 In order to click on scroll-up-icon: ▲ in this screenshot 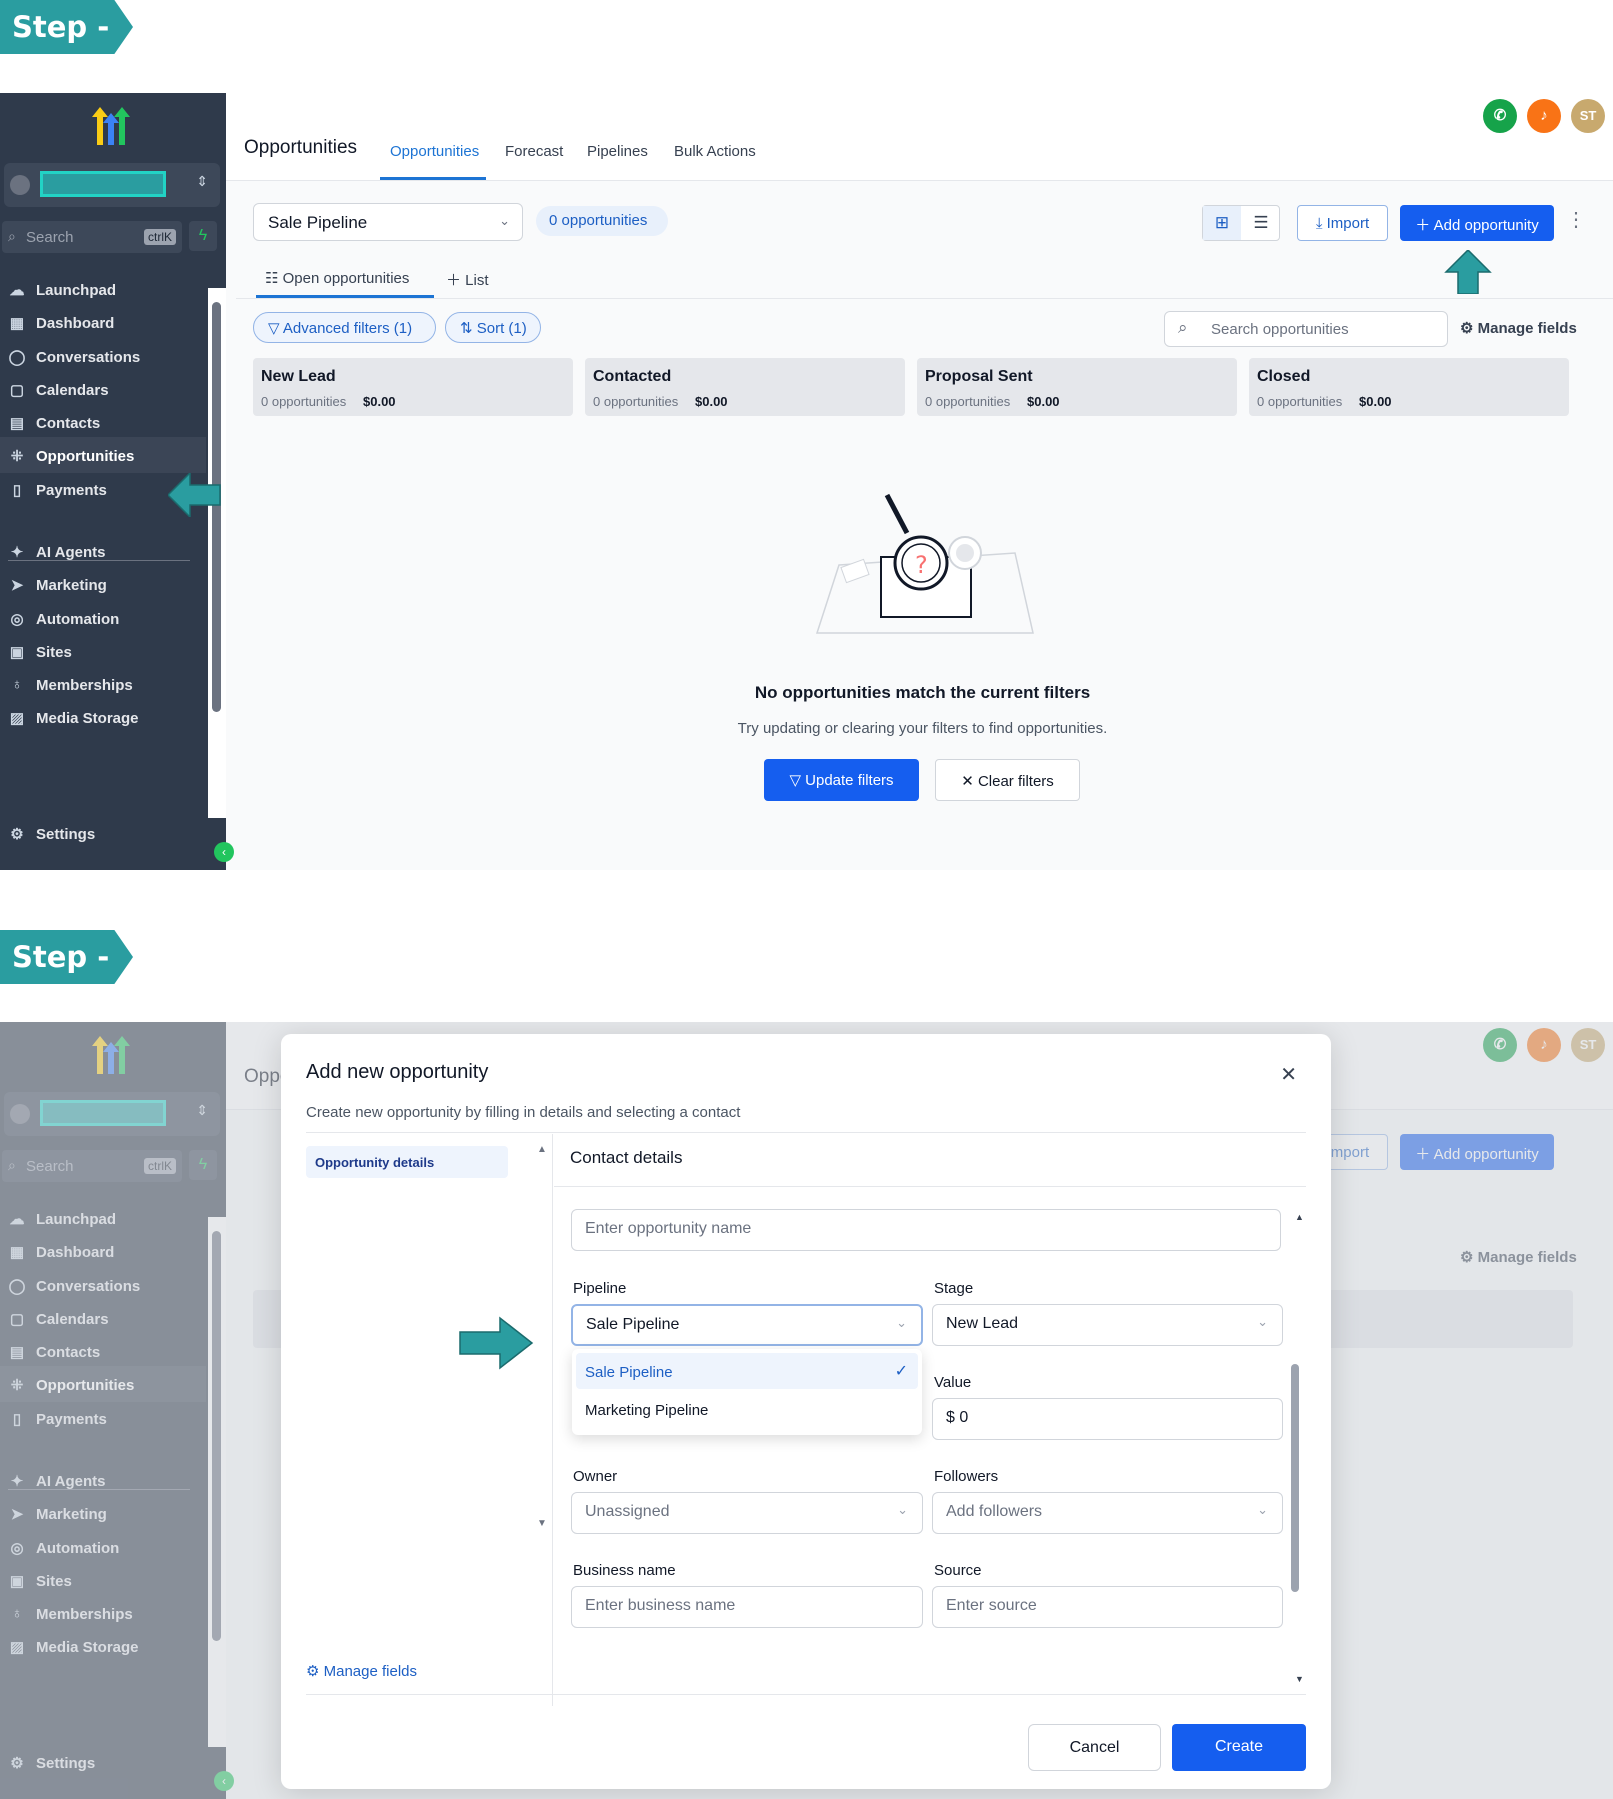, I will do `click(542, 1149)`.